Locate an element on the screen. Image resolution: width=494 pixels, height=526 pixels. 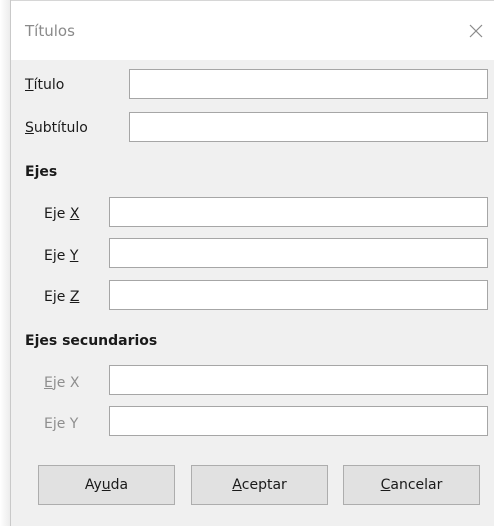
axes-heading: Ejes is located at coordinates (41, 172).